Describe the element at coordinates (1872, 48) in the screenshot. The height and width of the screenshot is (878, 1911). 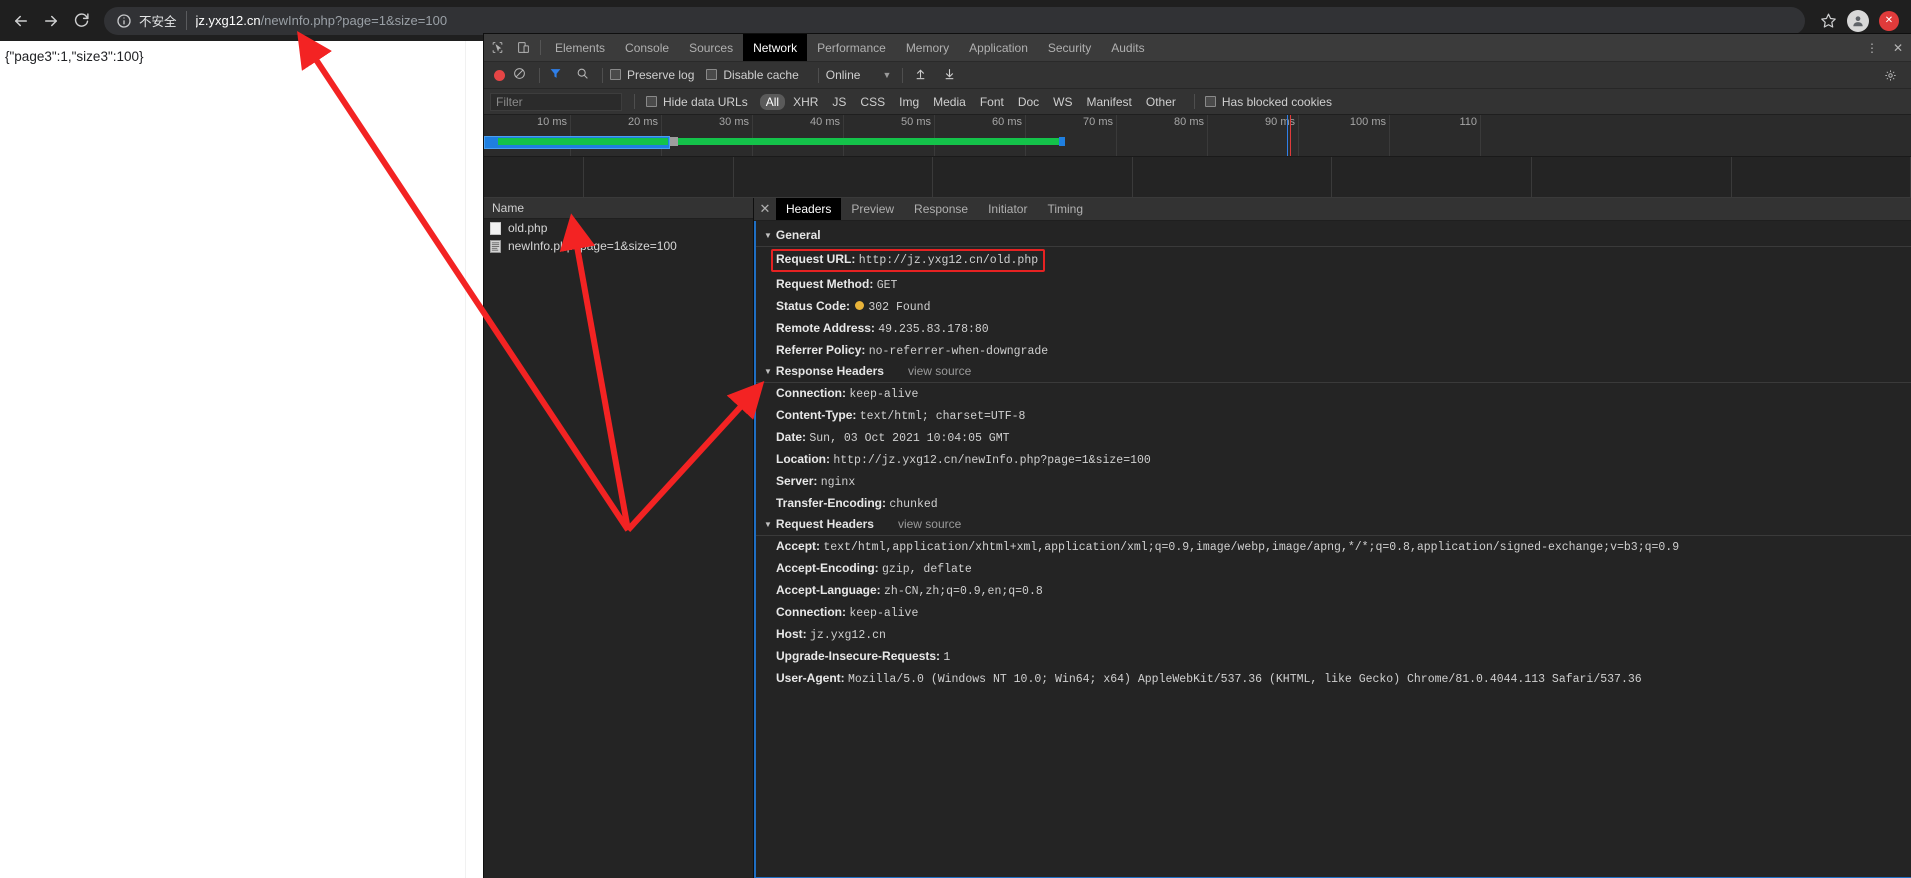
I see `more-vertical-icon: ⋮` at that location.